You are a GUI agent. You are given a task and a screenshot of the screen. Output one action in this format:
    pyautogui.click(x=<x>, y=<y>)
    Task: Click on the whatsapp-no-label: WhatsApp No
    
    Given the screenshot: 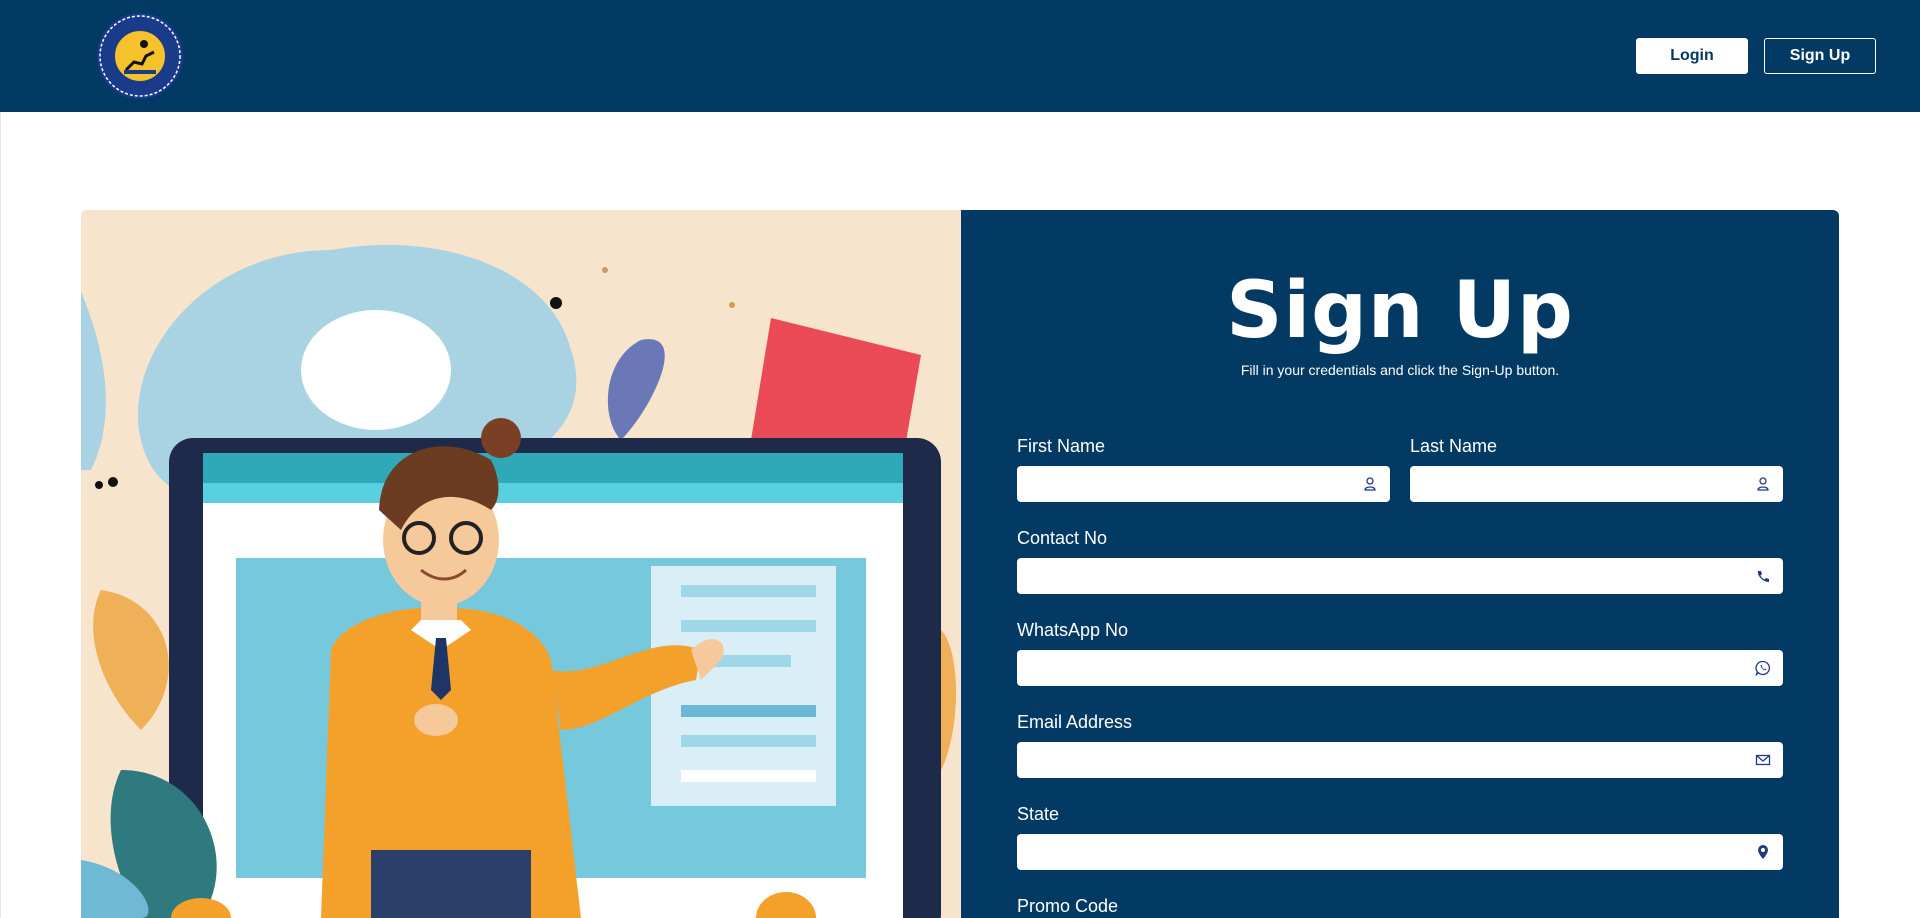 What is the action you would take?
    pyautogui.click(x=1073, y=630)
    